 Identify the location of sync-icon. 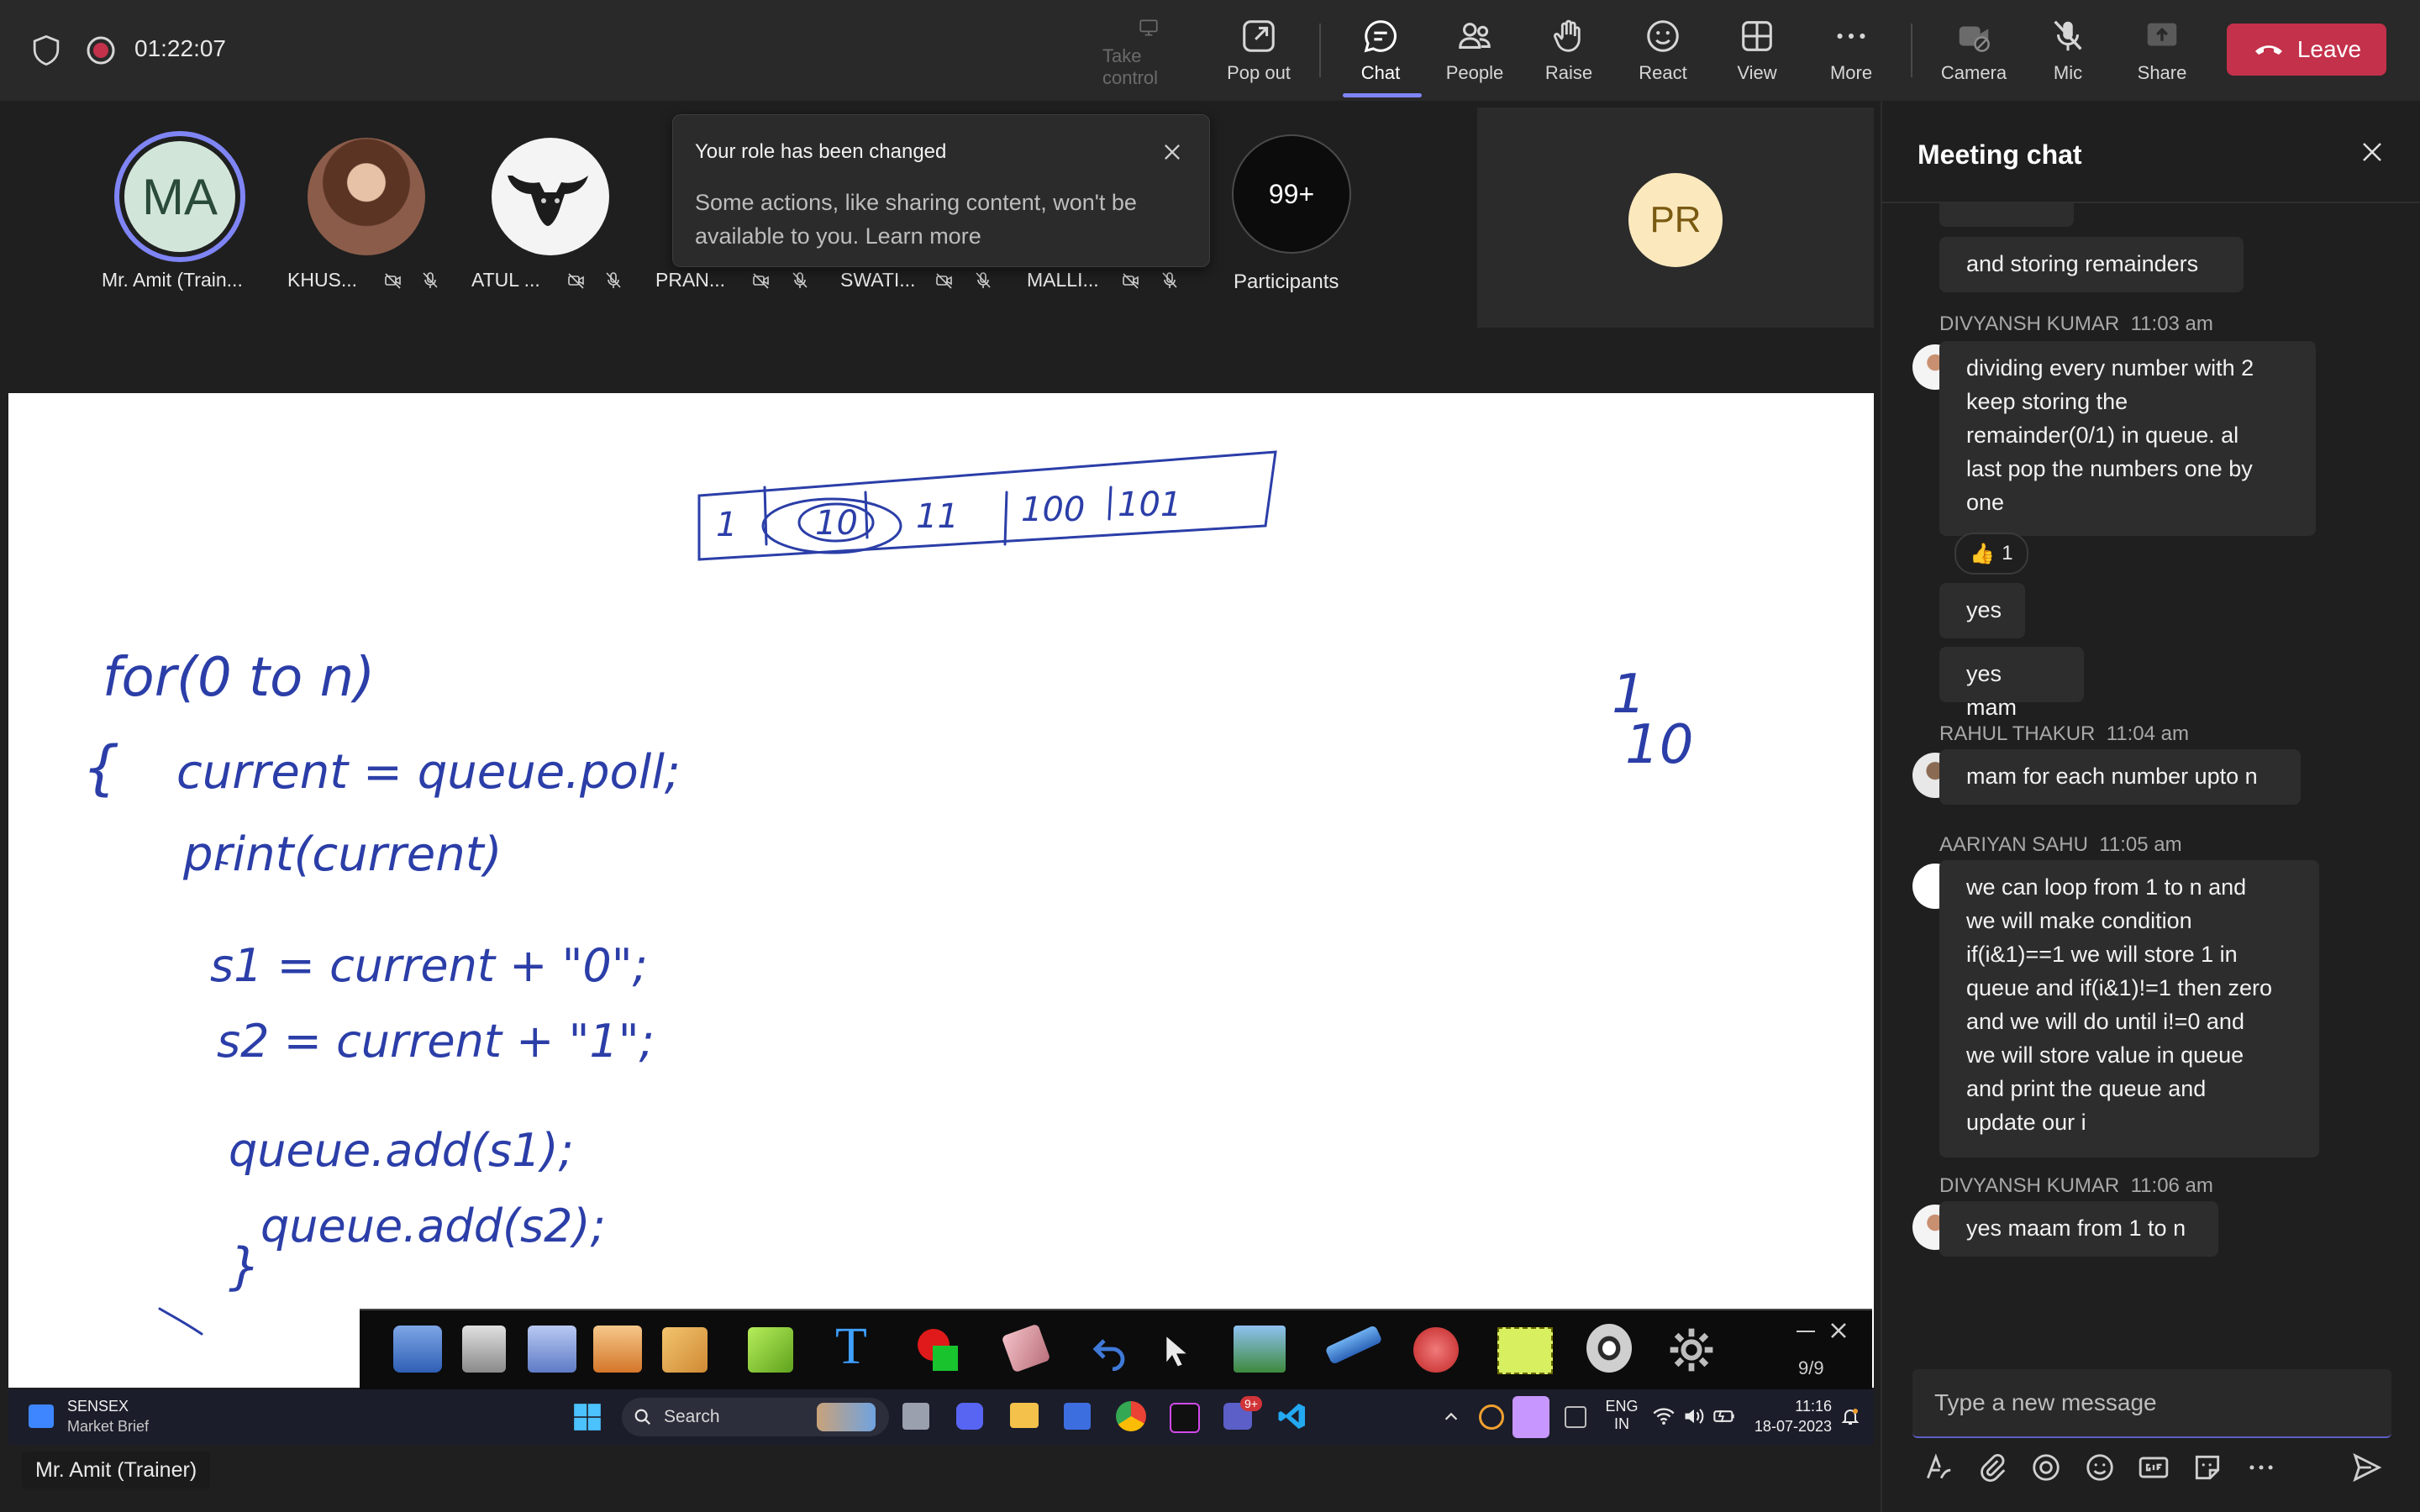
(1492, 1417).